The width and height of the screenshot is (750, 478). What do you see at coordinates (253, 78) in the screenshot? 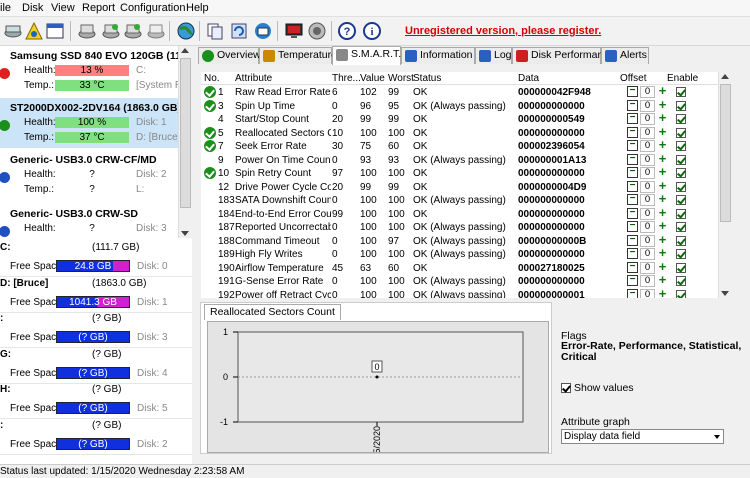
I see `col-attribute: Attribute` at bounding box center [253, 78].